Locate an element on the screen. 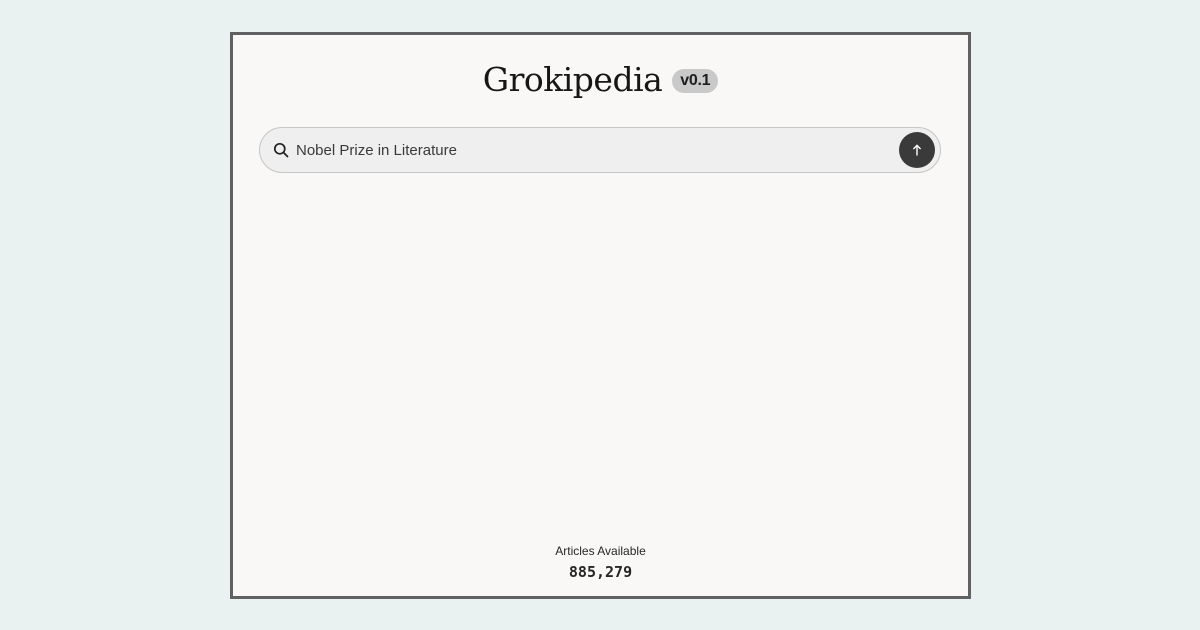 This screenshot has height=630, width=1200. articles-available-label: Articles Available is located at coordinates (600, 551).